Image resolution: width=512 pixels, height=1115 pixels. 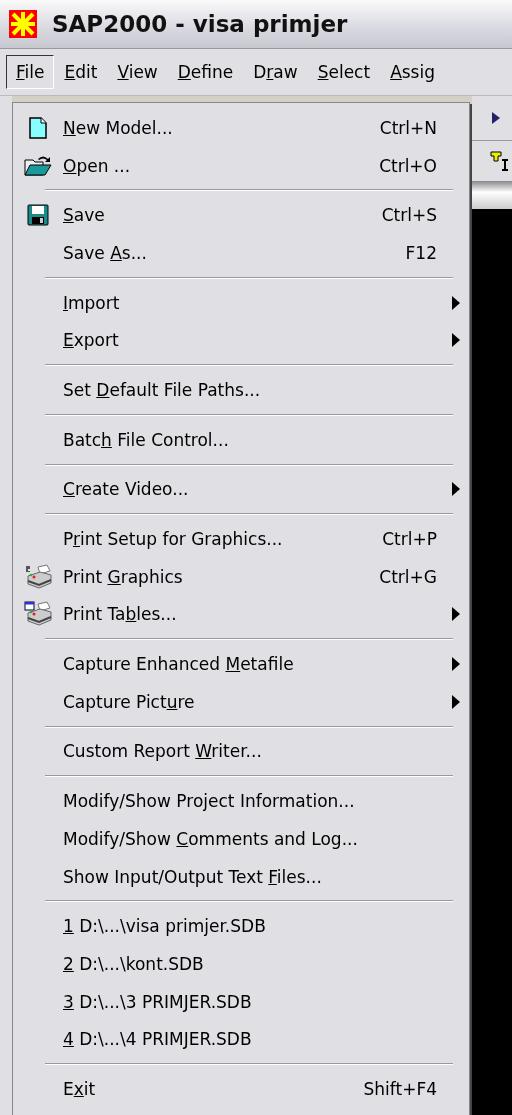 What do you see at coordinates (213, 1088) in the screenshot?
I see `menu-entry: Exit` at bounding box center [213, 1088].